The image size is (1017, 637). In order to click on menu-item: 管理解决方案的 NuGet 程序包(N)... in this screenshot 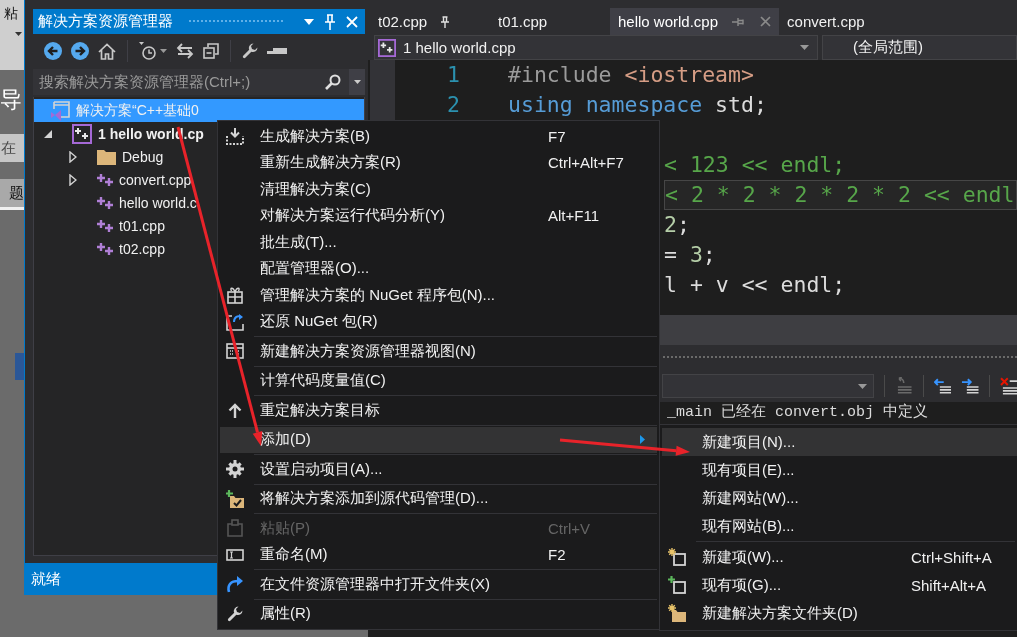, I will do `click(438, 295)`.